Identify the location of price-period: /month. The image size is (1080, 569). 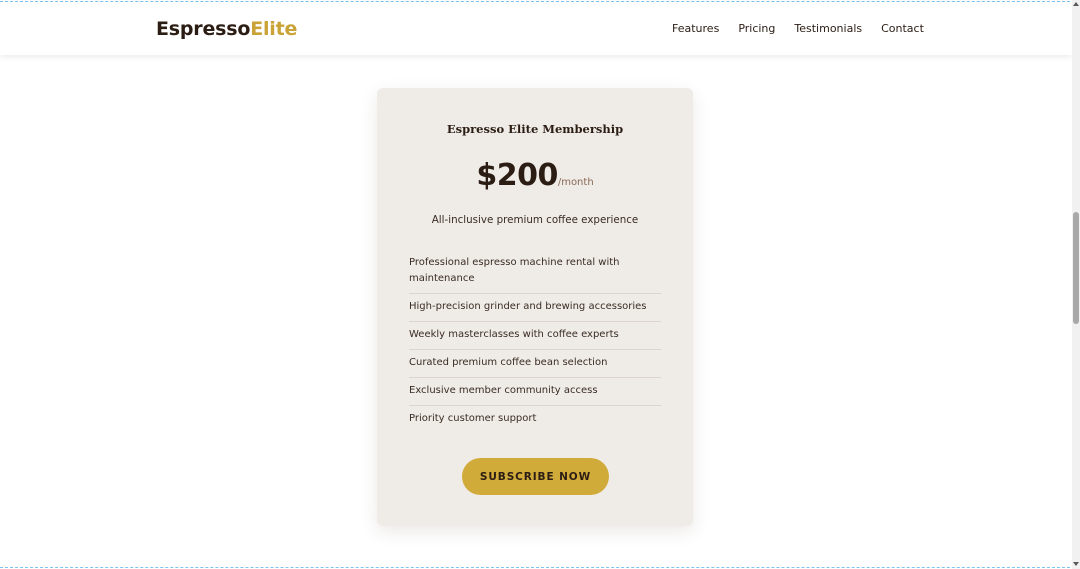
(575, 182).